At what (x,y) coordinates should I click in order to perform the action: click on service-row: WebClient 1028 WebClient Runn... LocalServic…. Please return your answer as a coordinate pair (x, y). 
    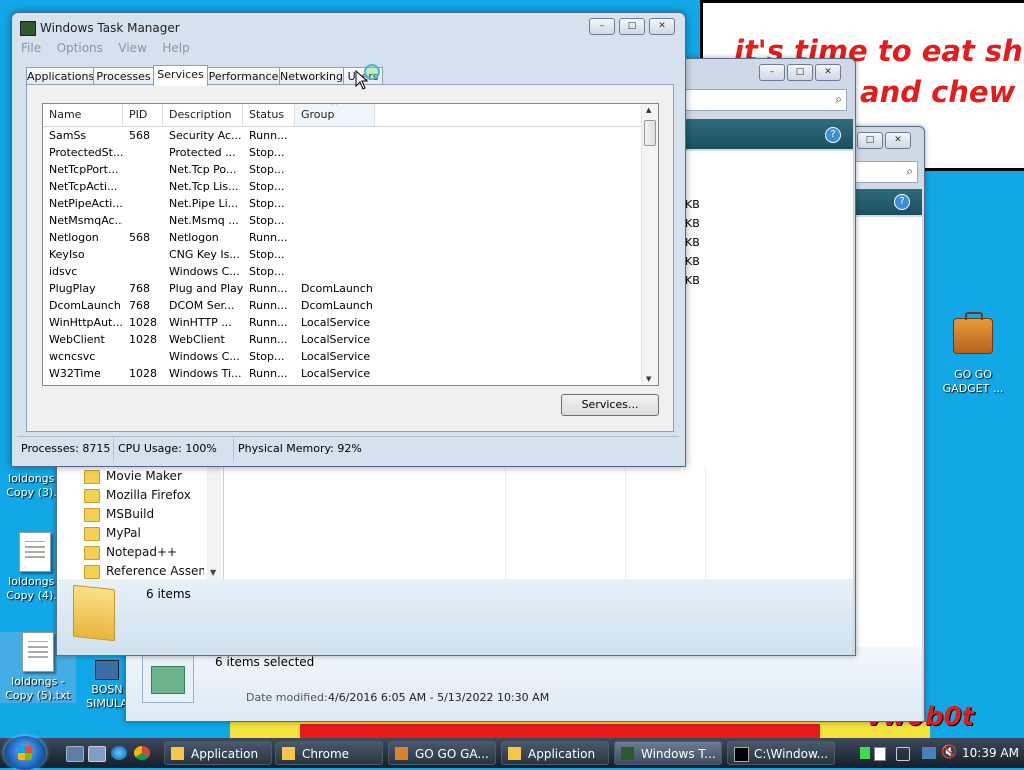
    Looking at the image, I should click on (343, 339).